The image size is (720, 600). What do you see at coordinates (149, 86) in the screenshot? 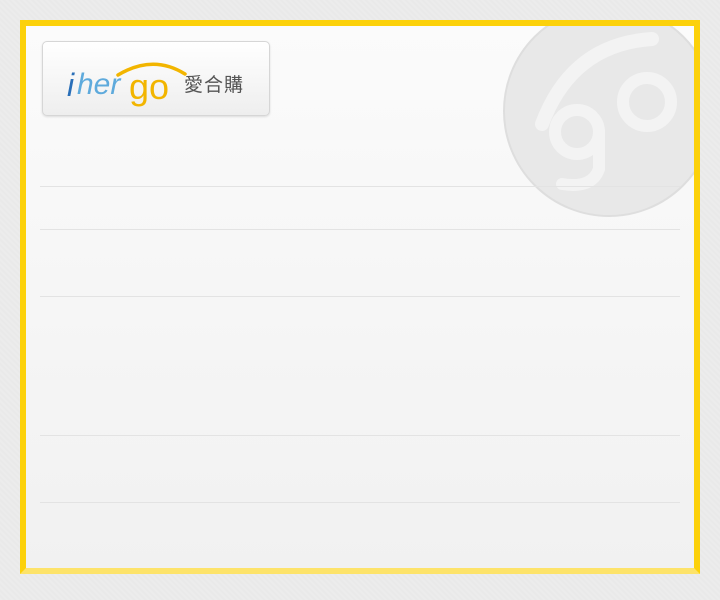
I see `logo-go: go` at bounding box center [149, 86].